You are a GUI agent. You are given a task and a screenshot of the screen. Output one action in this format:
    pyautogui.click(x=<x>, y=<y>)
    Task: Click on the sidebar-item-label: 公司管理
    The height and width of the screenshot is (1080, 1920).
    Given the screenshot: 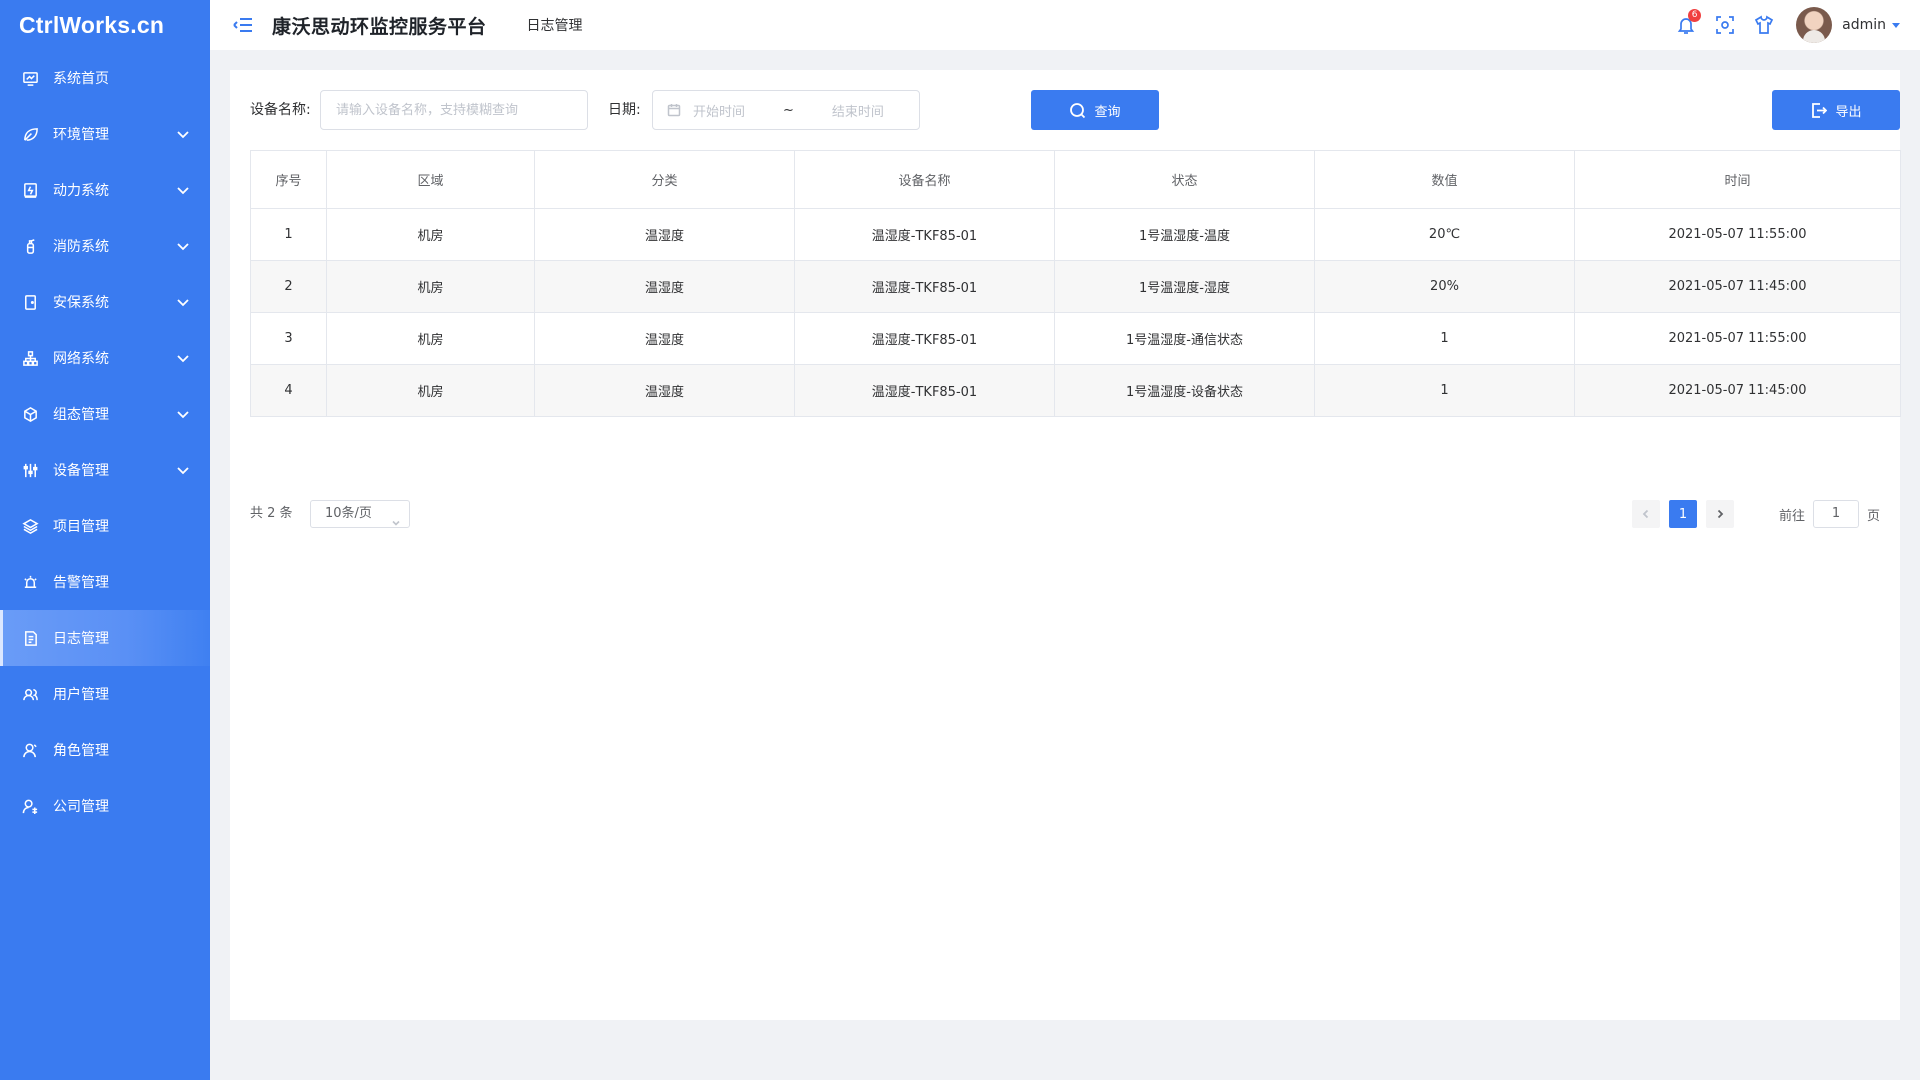 What is the action you would take?
    pyautogui.click(x=81, y=807)
    